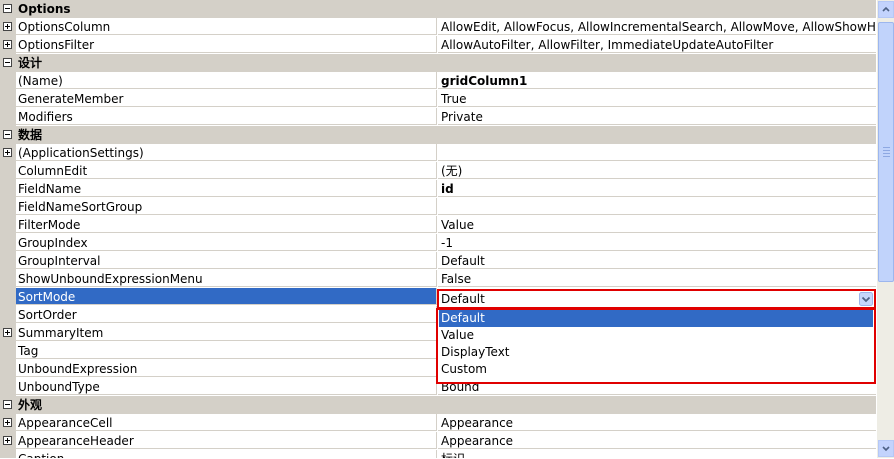 This screenshot has width=894, height=459. Describe the element at coordinates (226, 260) in the screenshot. I see `property-name: GroupInterval` at that location.